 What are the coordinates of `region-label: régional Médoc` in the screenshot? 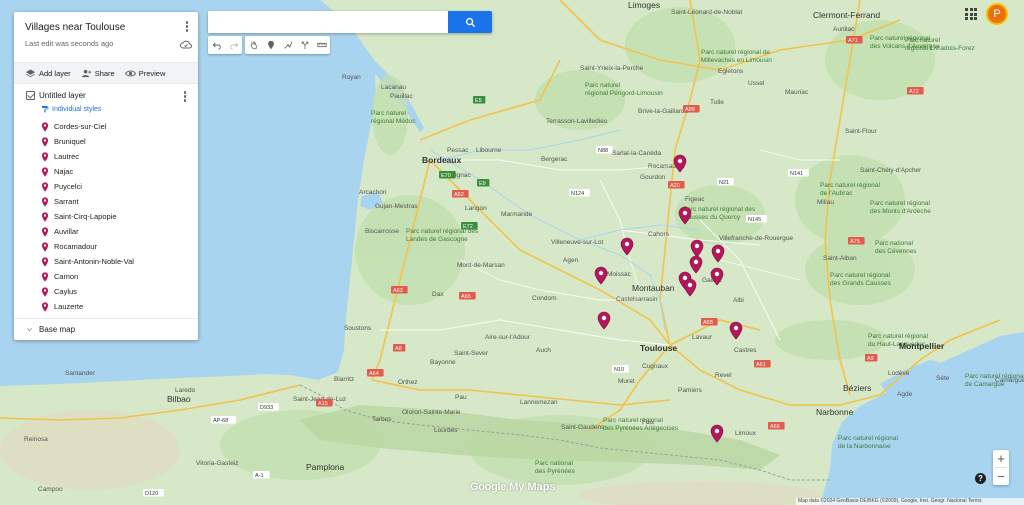 It's located at (393, 121).